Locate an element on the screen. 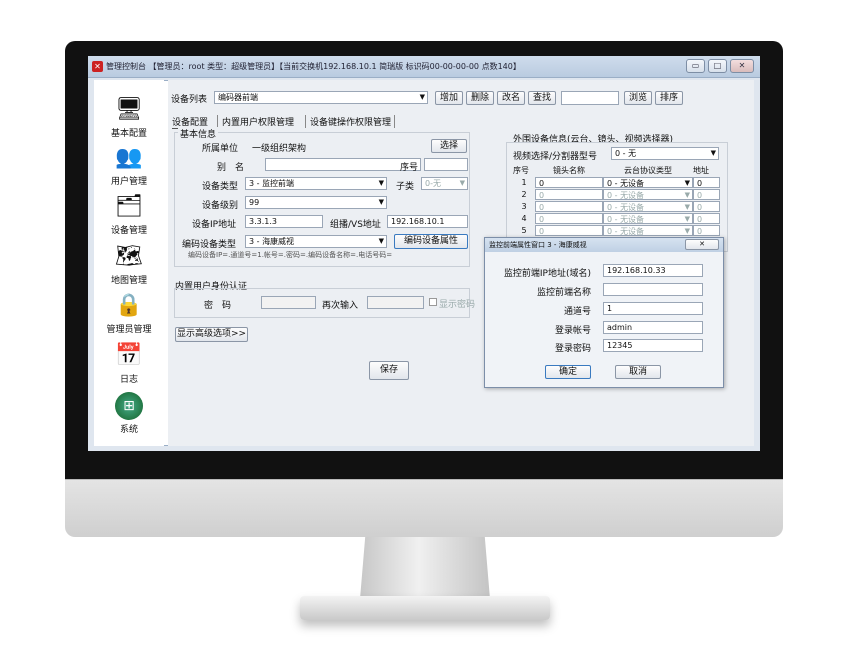 This screenshot has height=661, width=850. minimize-button: ▭ is located at coordinates (695, 66).